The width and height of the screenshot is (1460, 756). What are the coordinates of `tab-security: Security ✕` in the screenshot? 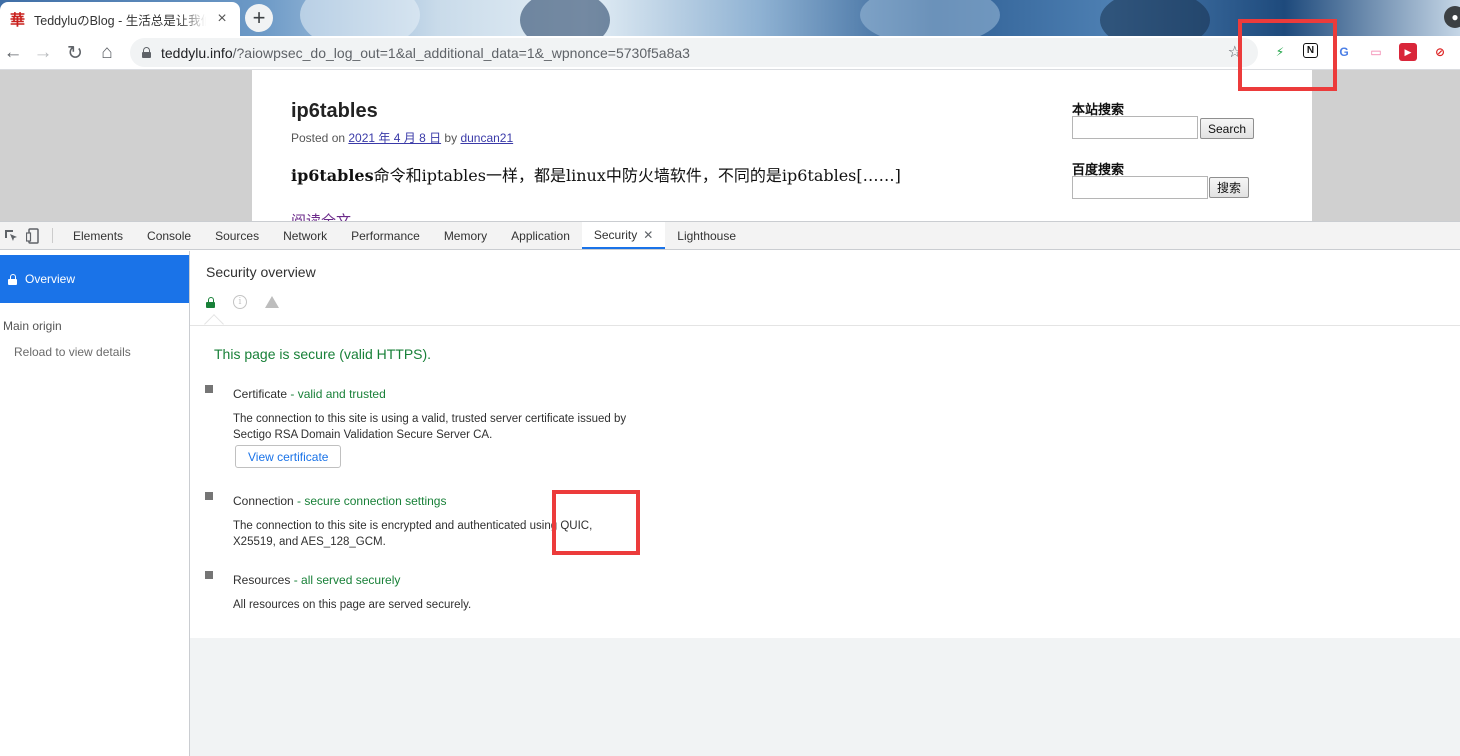 It's located at (623, 235).